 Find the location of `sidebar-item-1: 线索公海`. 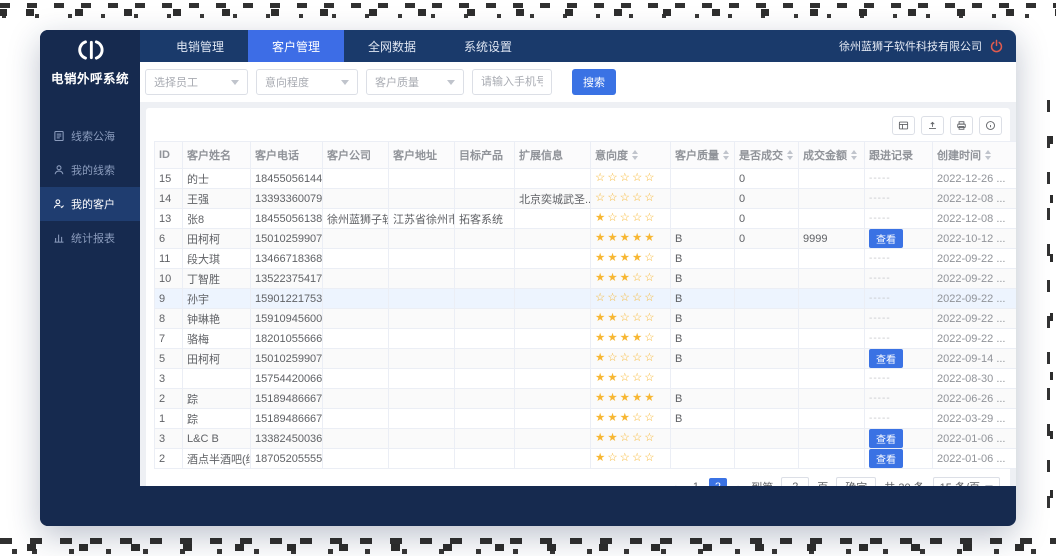

sidebar-item-1: 线索公海 is located at coordinates (90, 136).